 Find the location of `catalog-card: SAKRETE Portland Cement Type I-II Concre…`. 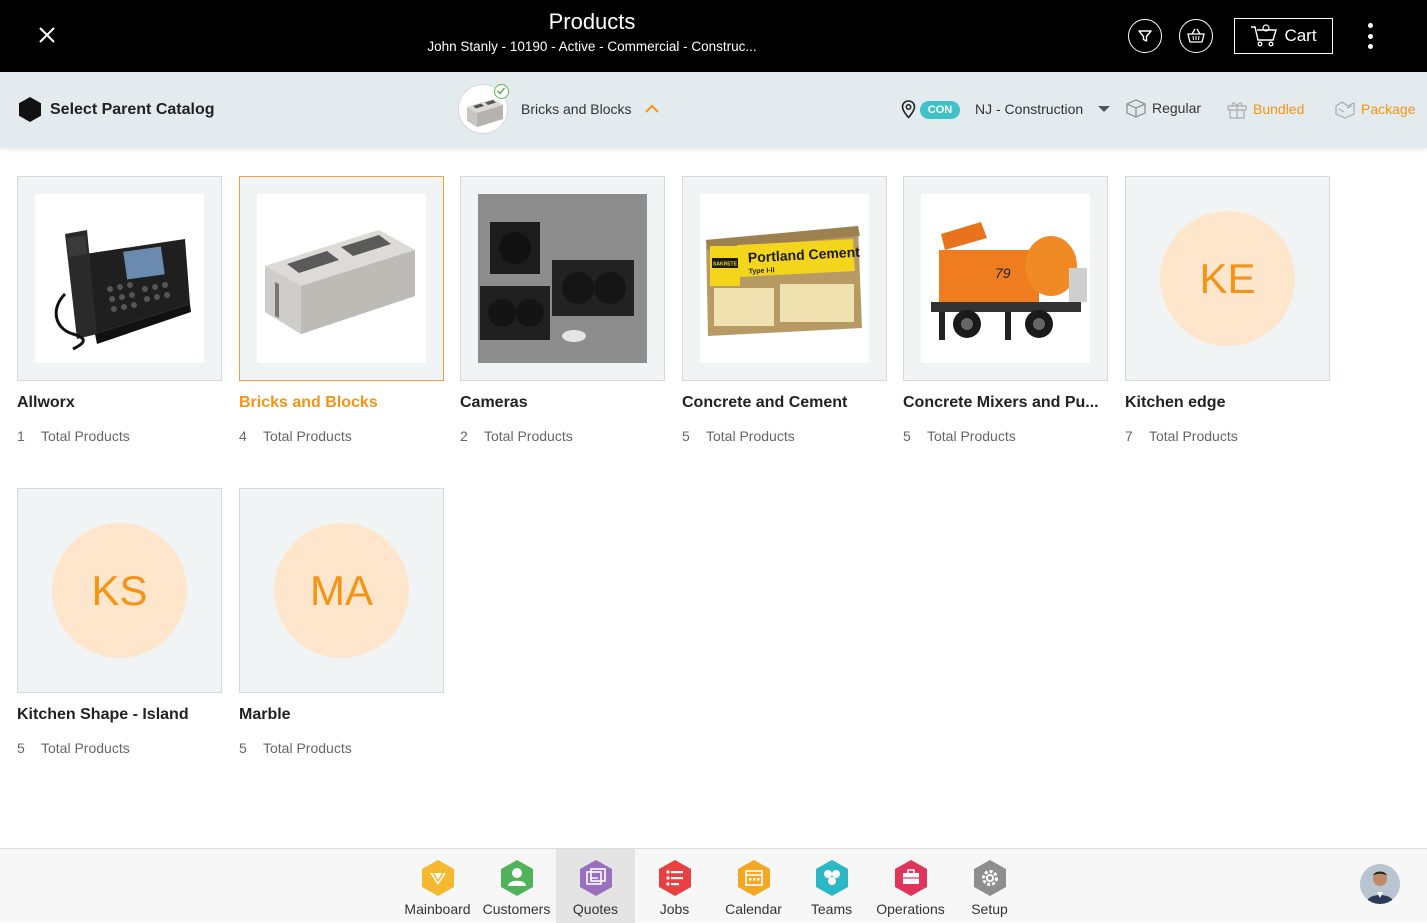

catalog-card: SAKRETE Portland Cement Type I-II Concre… is located at coordinates (784, 310).